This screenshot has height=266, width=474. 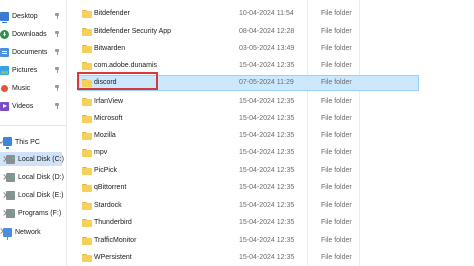 I want to click on file-row: Mozilla 15-04-2024 12:35 File folder, so click(x=275, y=136).